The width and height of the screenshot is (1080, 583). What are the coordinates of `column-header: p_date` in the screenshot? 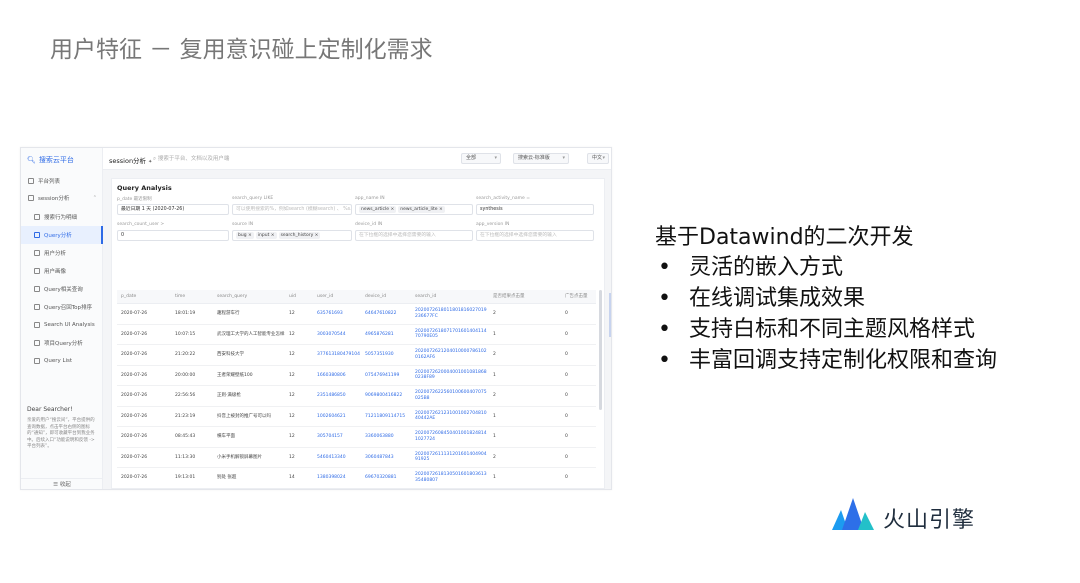 It's located at (146, 296).